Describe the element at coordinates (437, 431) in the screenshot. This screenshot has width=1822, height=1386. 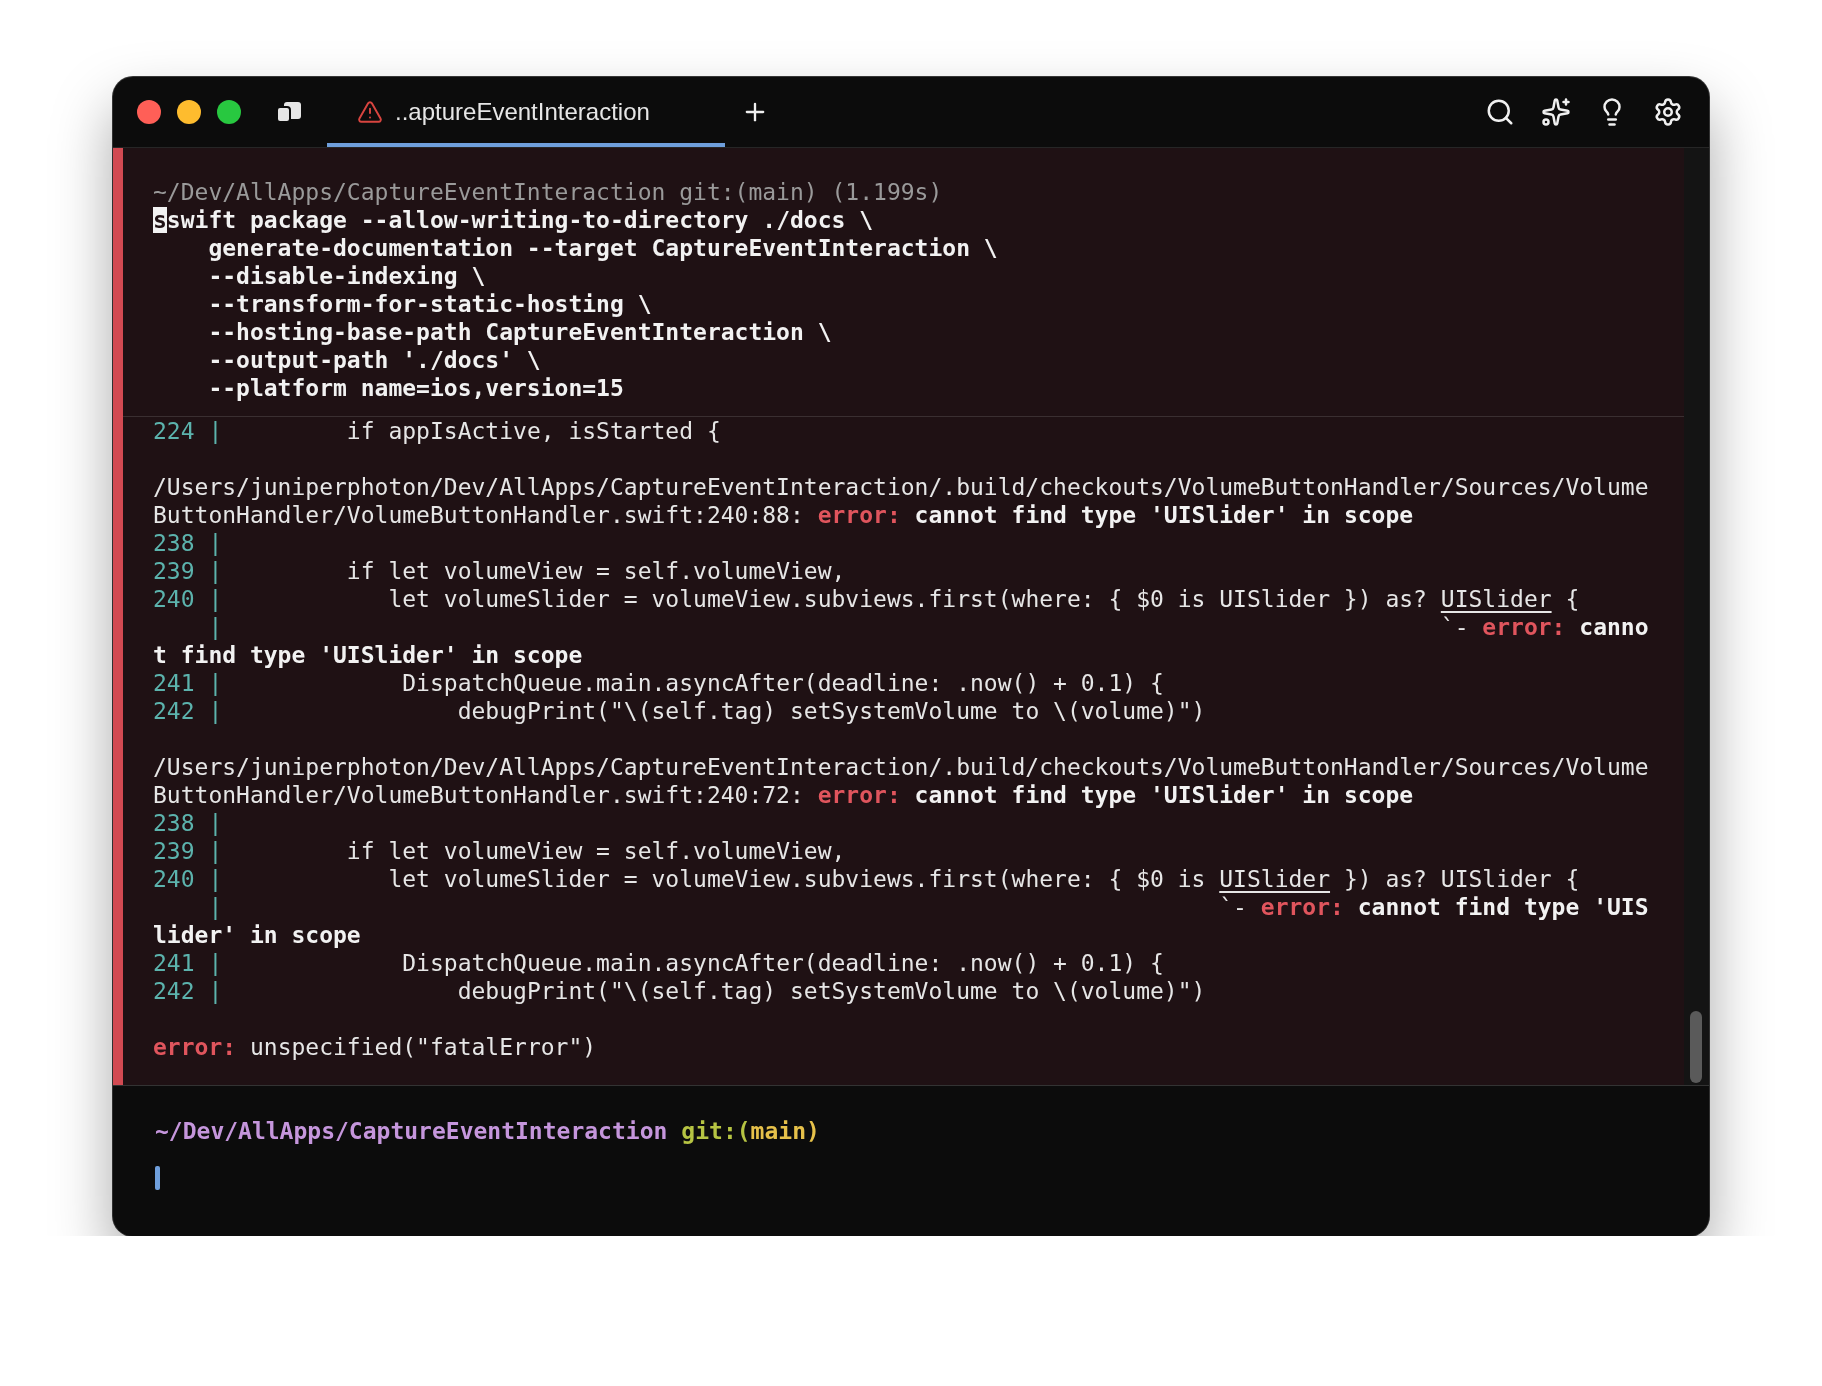
I see `output-line: 224 | if appIsActive, isStarted {` at that location.